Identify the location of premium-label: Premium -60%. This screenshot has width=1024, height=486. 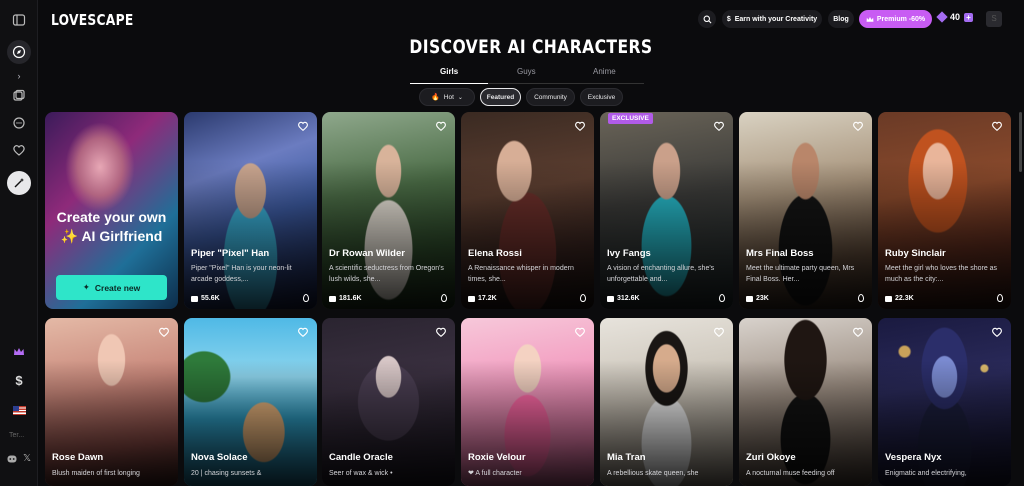
(901, 19).